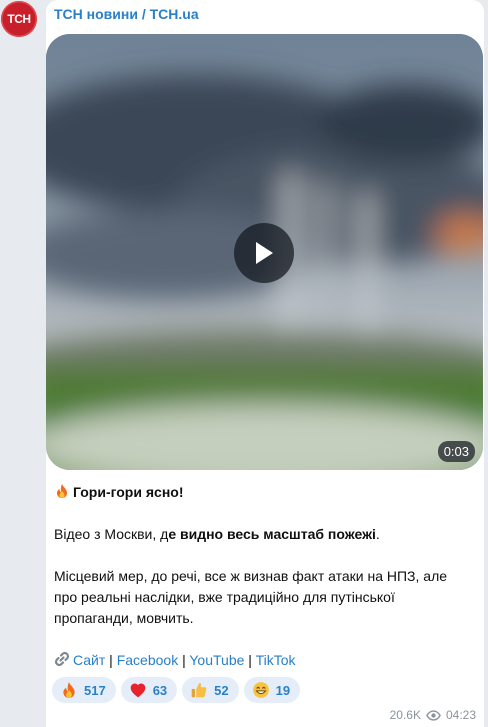 This screenshot has height=727, width=488. I want to click on post-title: Гори-гори ясно!, so click(264, 492).